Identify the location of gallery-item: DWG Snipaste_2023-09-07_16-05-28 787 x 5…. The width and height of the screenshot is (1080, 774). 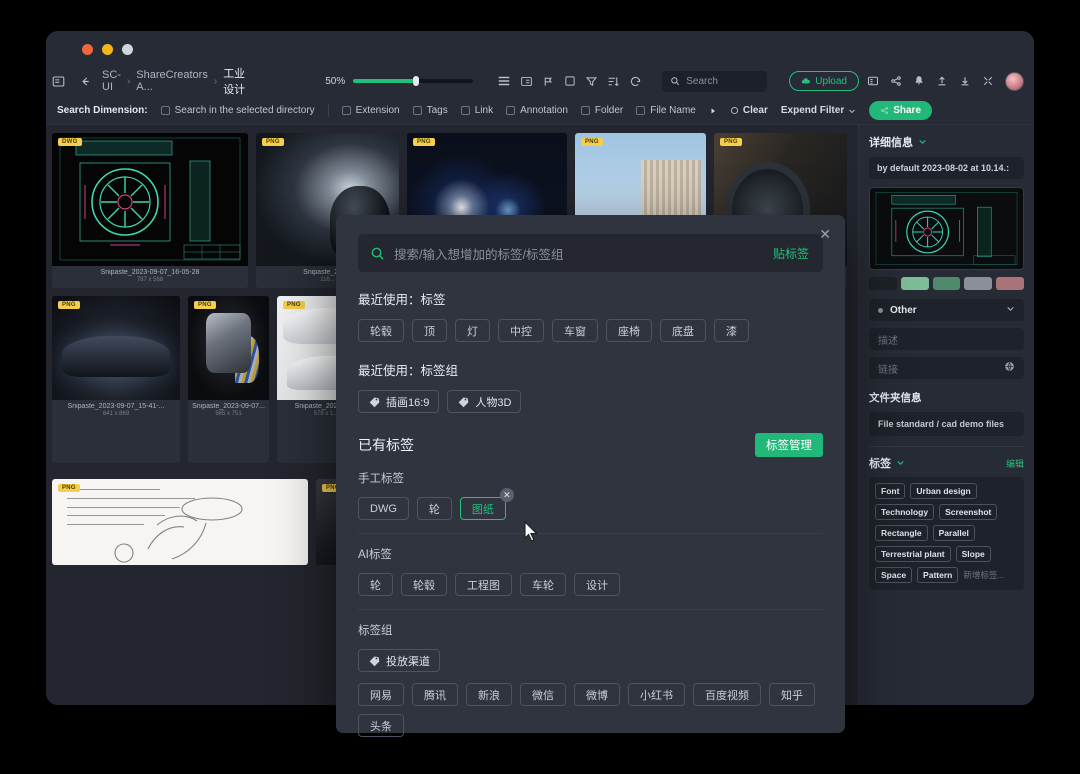
(150, 210).